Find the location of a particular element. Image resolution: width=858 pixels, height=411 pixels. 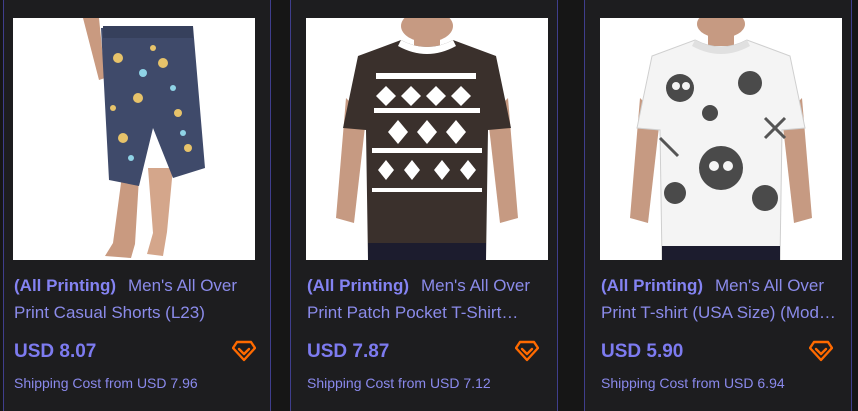

price-row: USD 7.87 is located at coordinates (423, 352).